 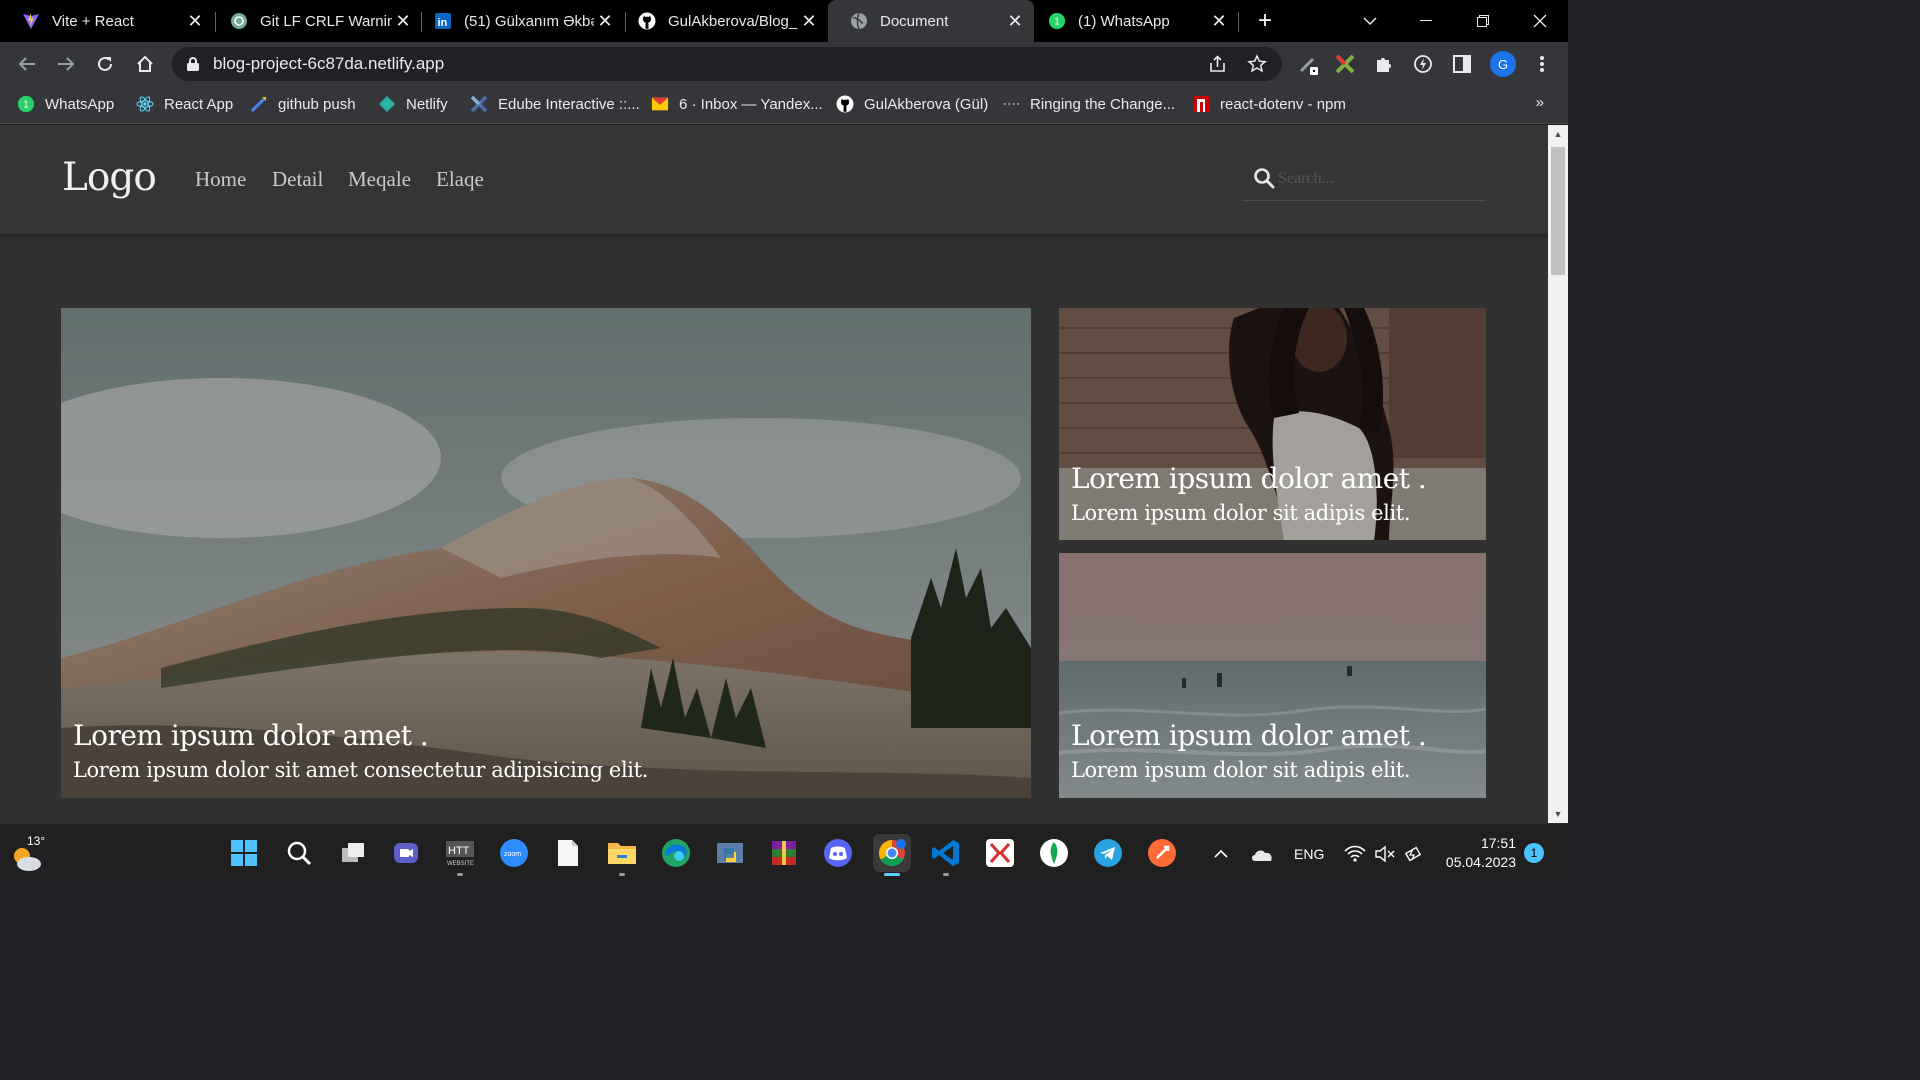 What do you see at coordinates (27, 64) in the screenshot?
I see `back-icon` at bounding box center [27, 64].